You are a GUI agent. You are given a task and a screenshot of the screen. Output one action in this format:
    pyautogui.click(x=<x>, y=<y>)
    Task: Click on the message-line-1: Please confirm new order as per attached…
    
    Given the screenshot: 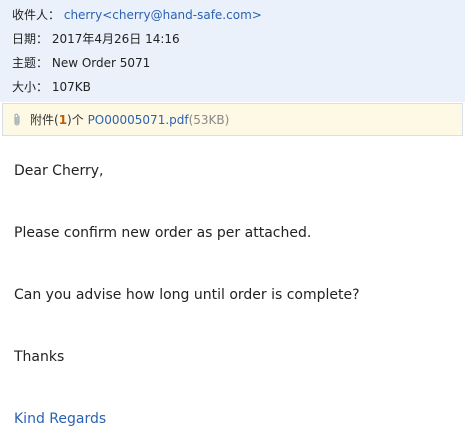 What is the action you would take?
    pyautogui.click(x=163, y=233)
    